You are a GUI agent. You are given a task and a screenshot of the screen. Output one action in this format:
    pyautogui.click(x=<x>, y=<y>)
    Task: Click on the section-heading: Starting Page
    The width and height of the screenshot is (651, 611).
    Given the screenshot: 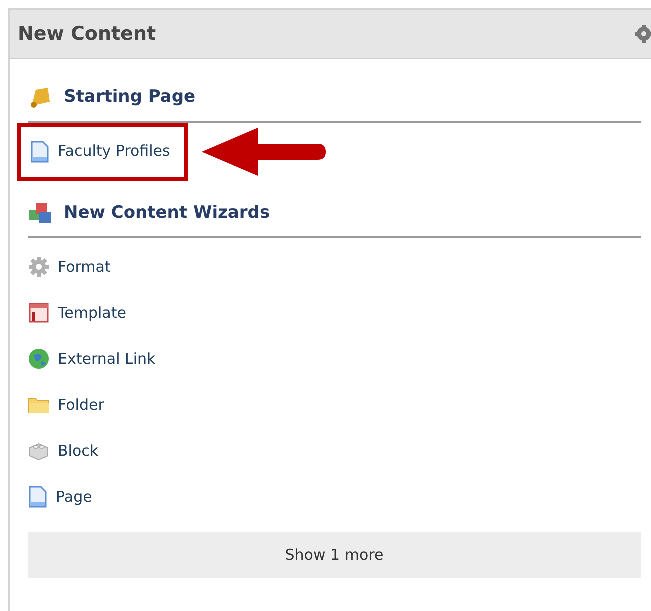 What is the action you would take?
    pyautogui.click(x=130, y=97)
    